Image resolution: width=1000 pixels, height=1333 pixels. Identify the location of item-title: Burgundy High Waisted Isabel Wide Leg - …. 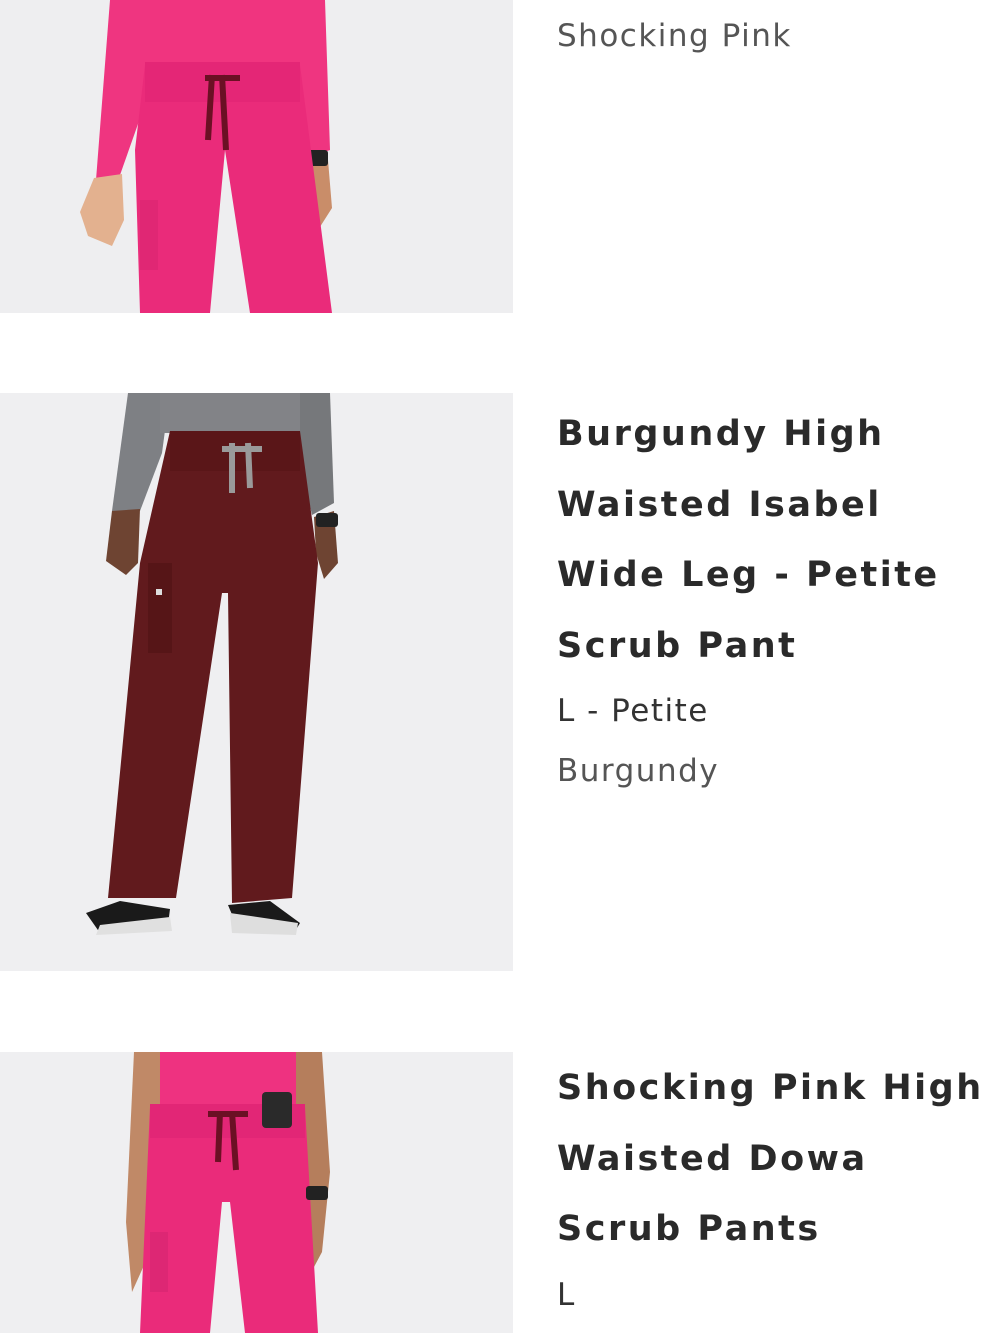
(772, 540).